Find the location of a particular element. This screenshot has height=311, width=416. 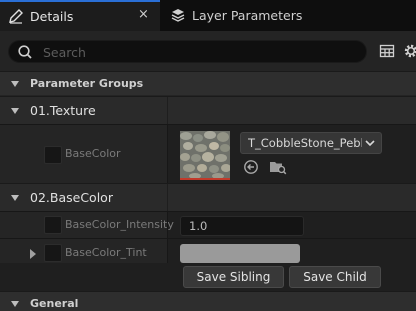

search-row is located at coordinates (208, 51).